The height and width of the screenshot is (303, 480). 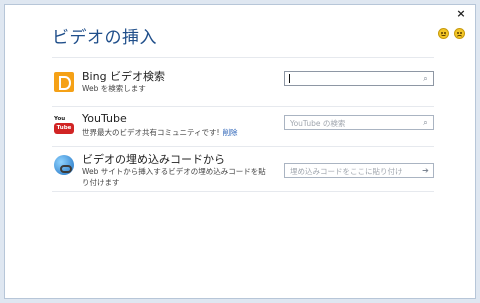 I want to click on arrow-right-icon: ➔, so click(x=425, y=170).